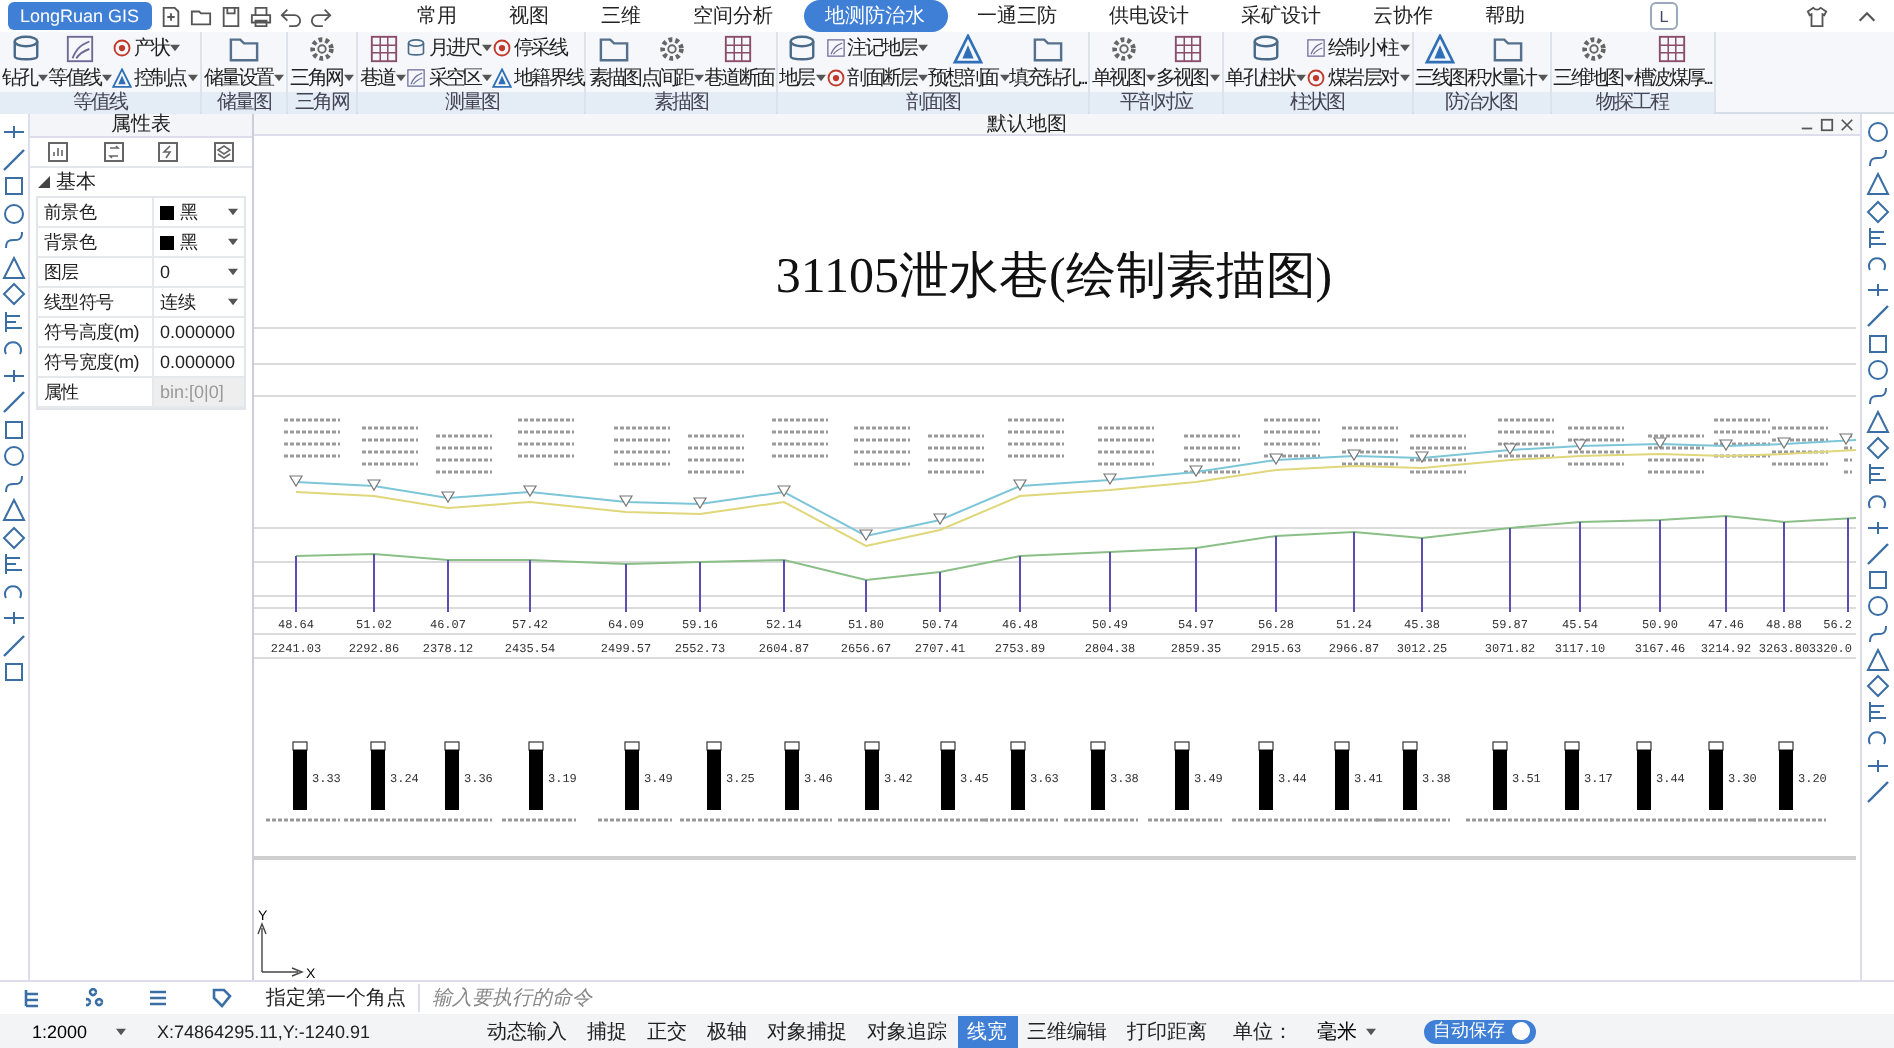 The height and width of the screenshot is (1048, 1894). I want to click on ribbon-button: 三角网, so click(322, 62).